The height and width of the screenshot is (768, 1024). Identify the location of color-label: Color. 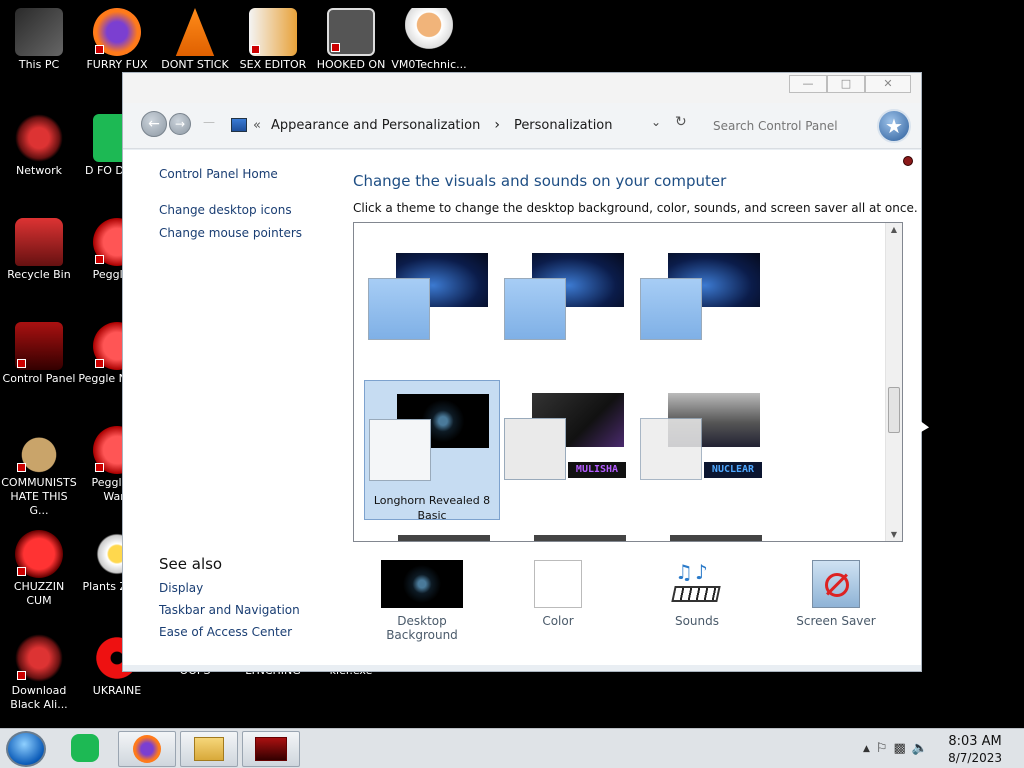
(558, 621).